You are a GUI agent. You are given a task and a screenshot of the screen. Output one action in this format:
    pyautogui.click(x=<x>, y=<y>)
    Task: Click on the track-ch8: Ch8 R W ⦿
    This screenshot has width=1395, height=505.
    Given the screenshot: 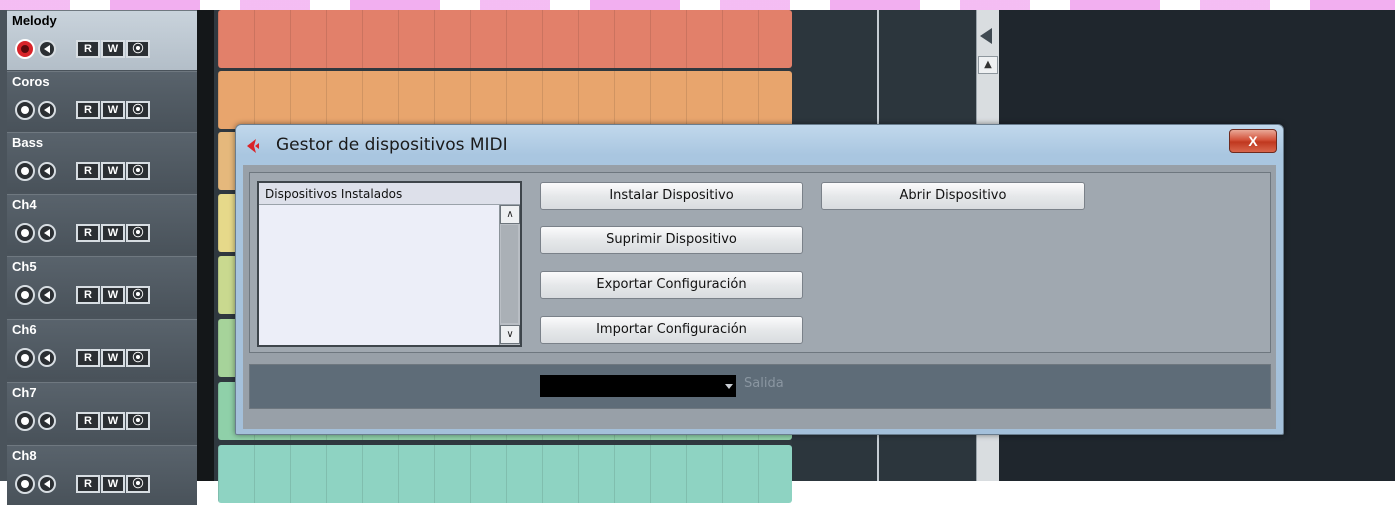 What is the action you would take?
    pyautogui.click(x=102, y=475)
    